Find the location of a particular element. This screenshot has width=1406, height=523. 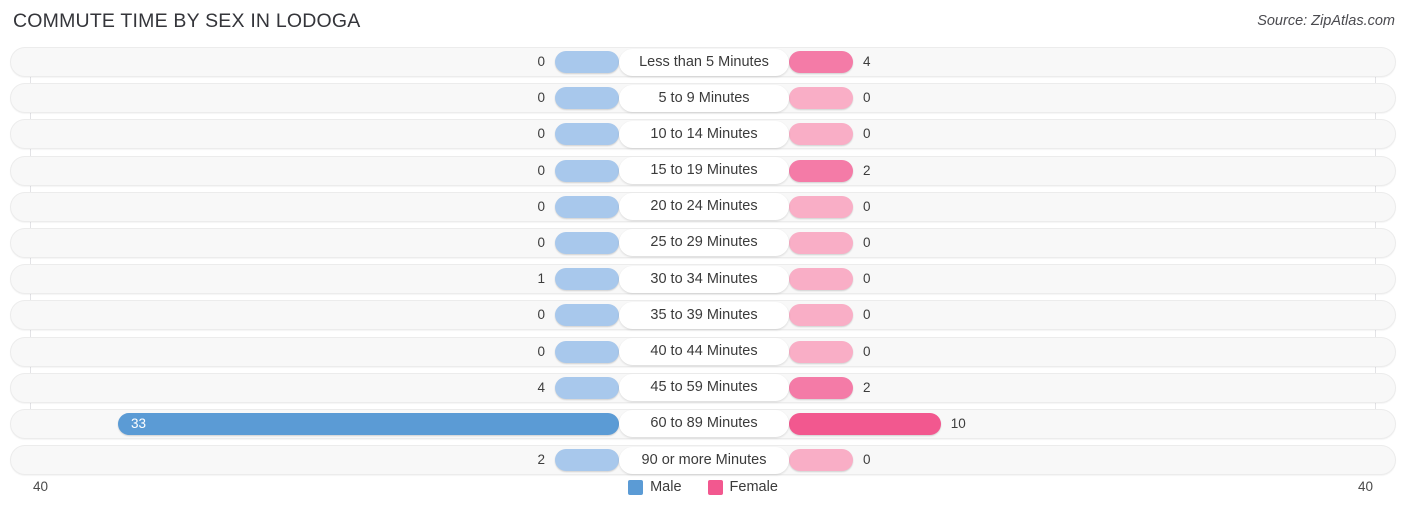

legend-label: Female is located at coordinates (753, 487).